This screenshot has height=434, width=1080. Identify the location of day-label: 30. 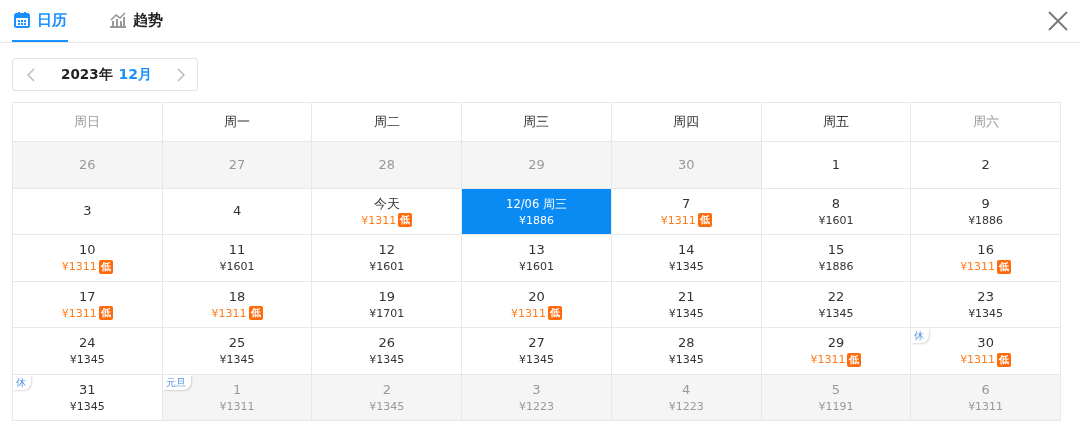
(985, 343).